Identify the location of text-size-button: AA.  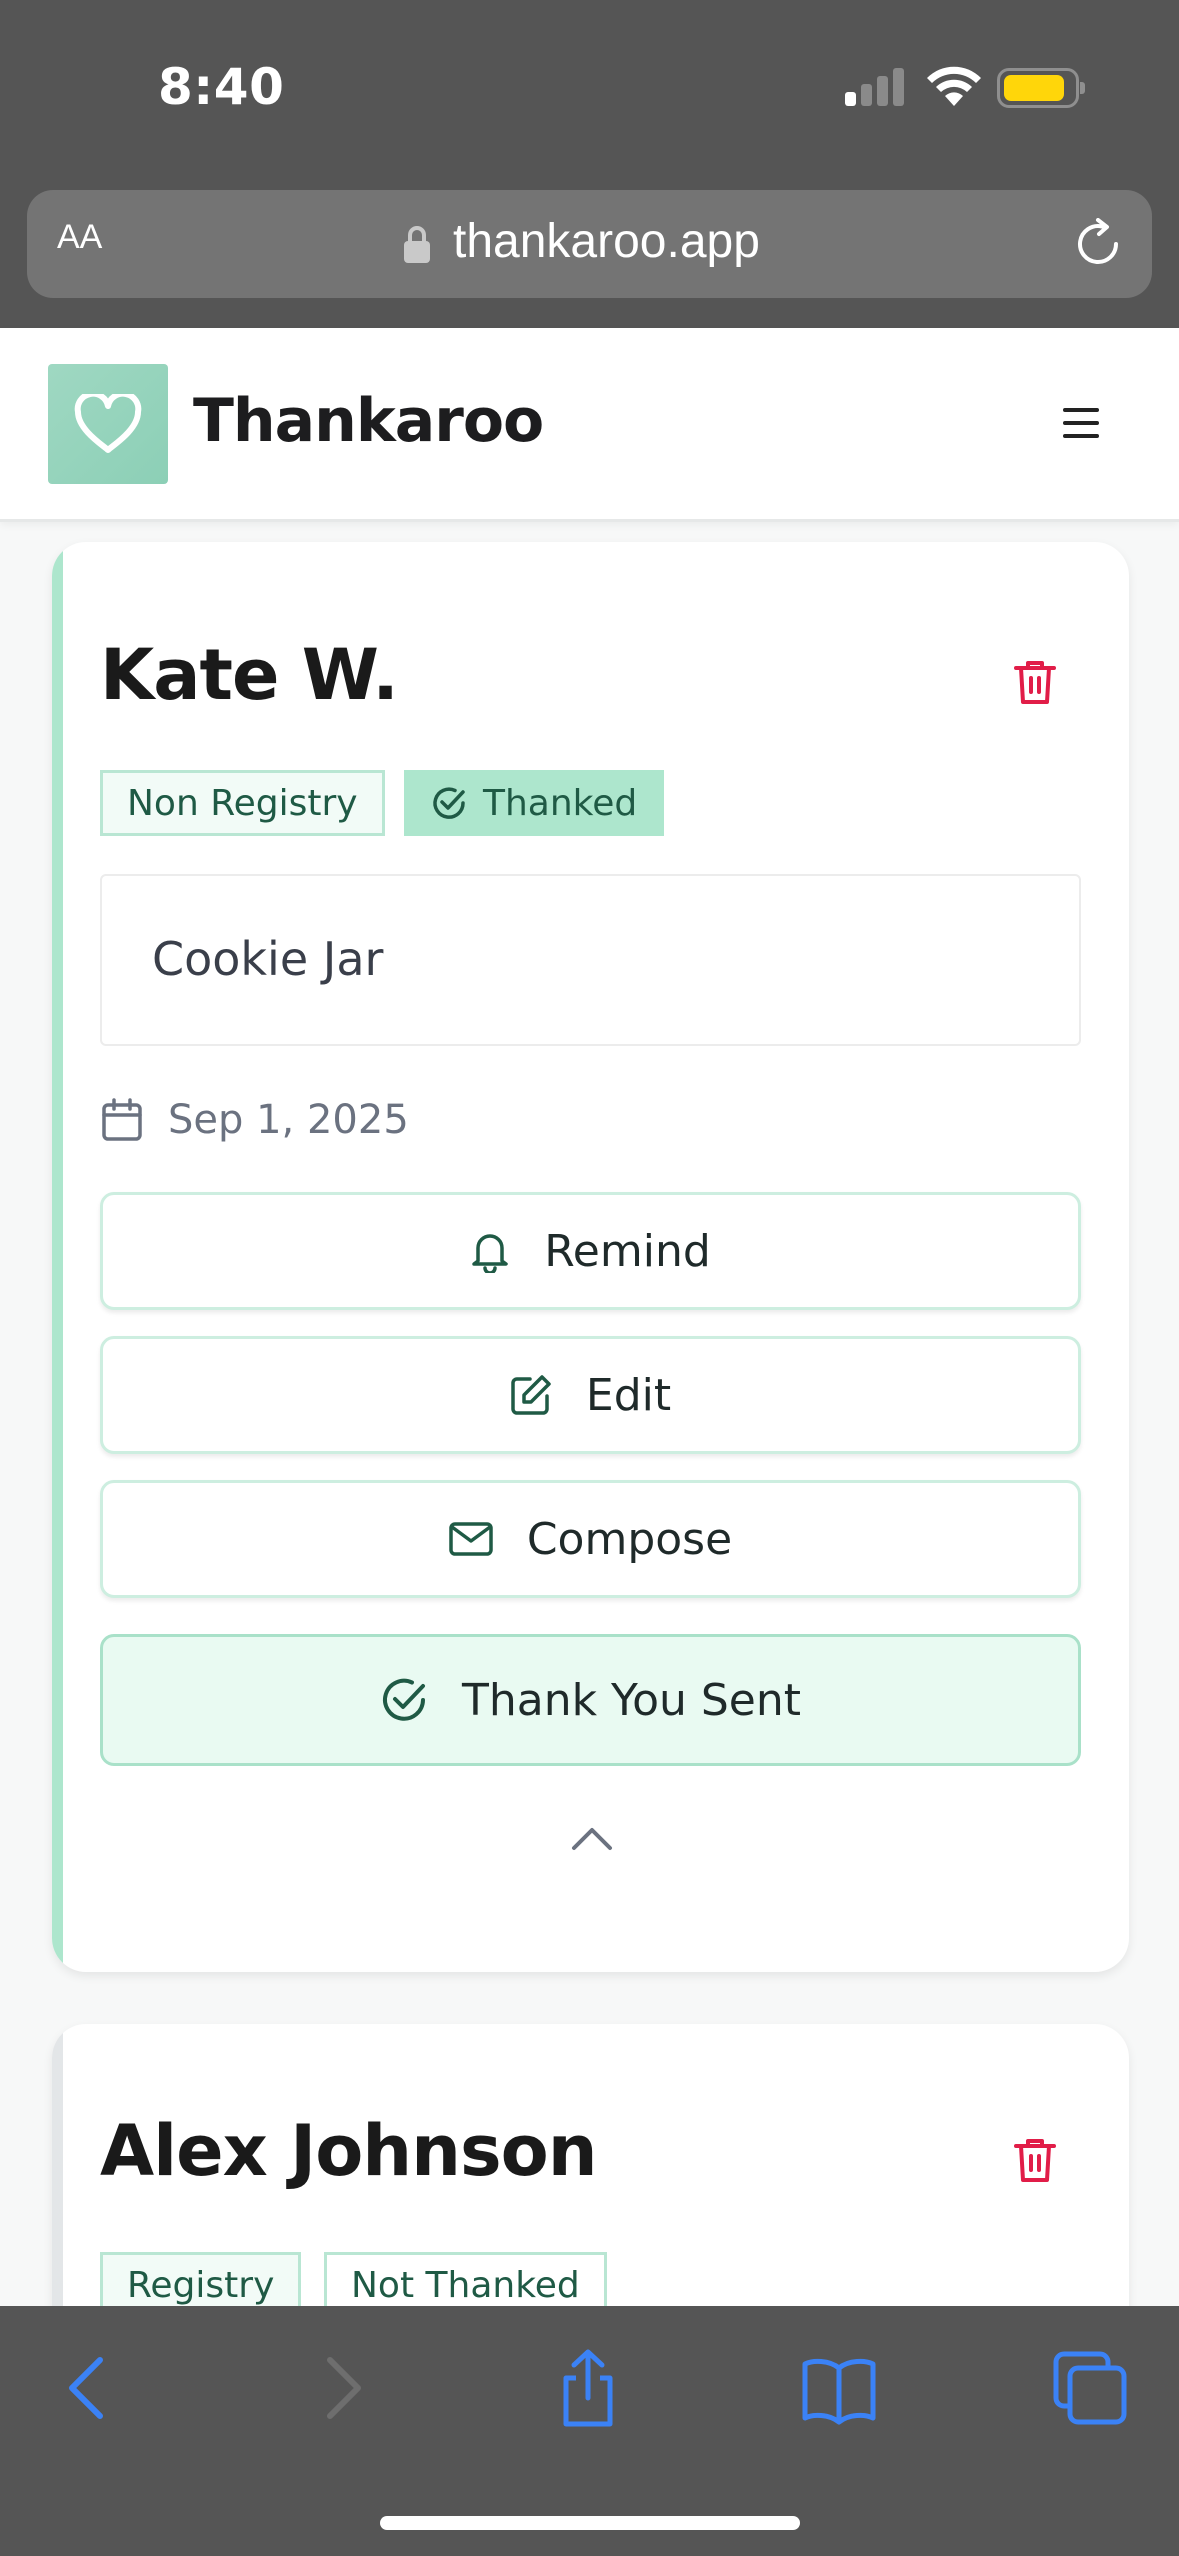
(79, 237).